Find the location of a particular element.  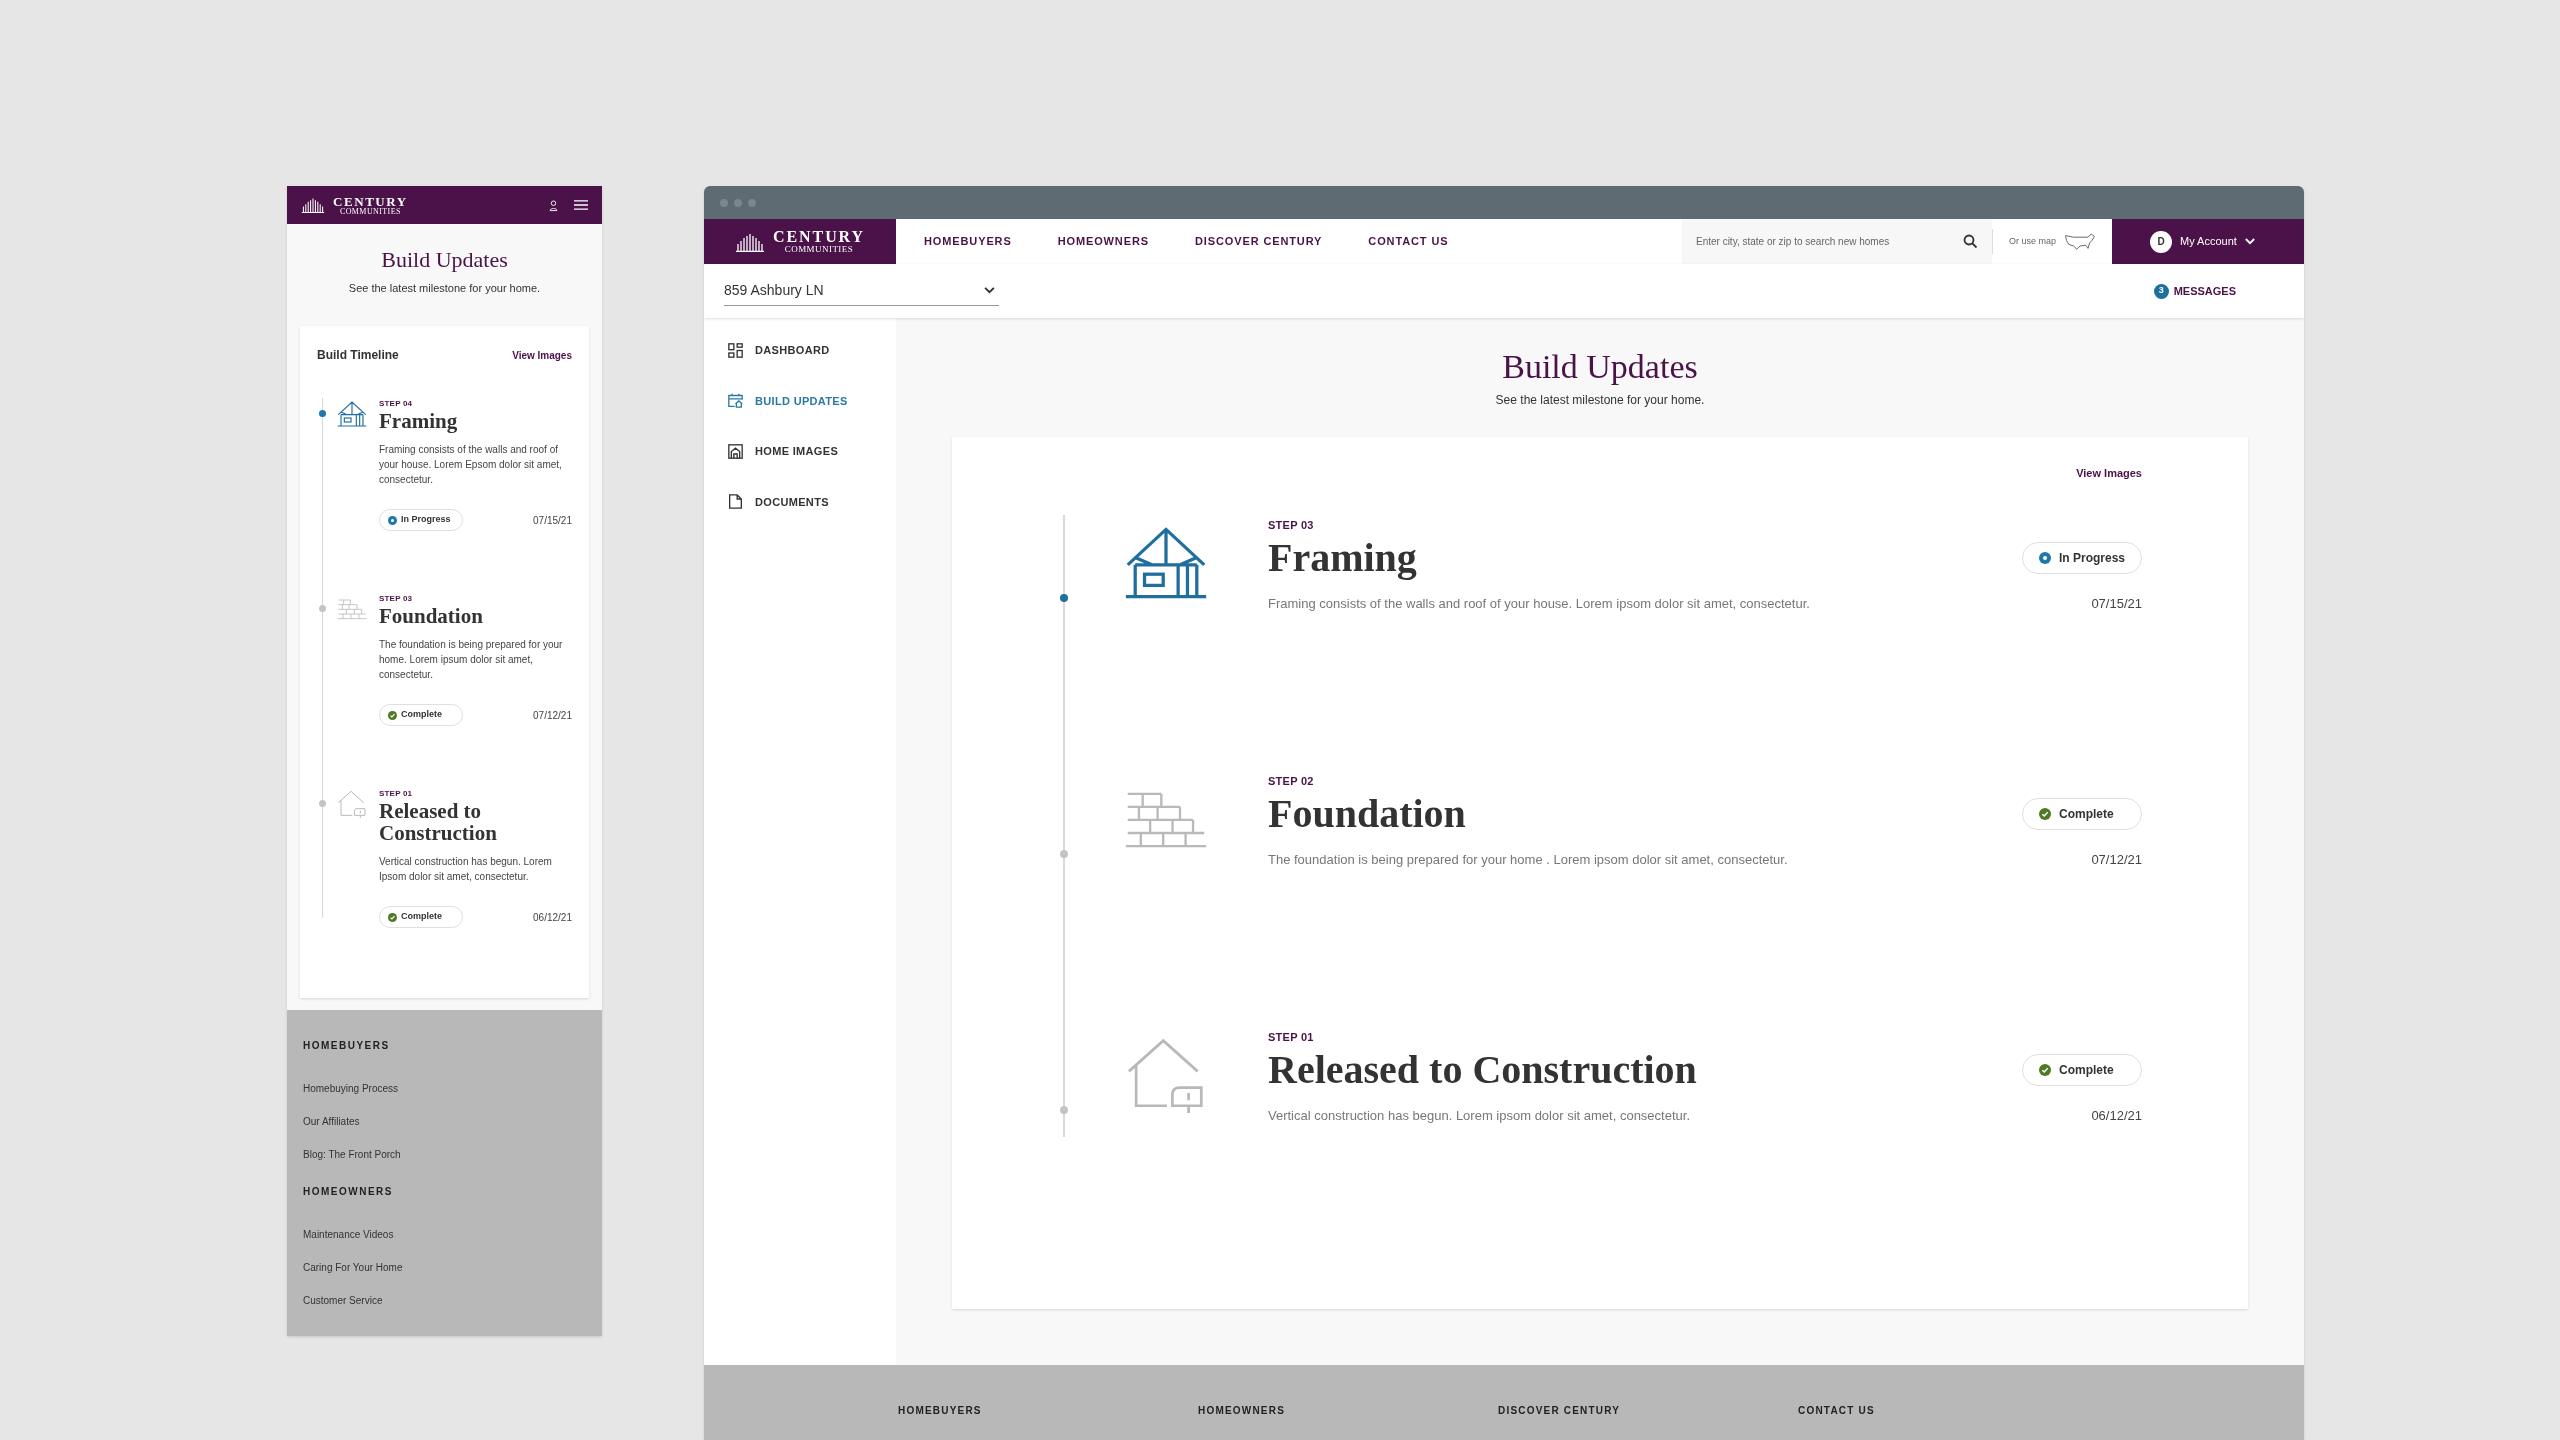

menu-icon is located at coordinates (581, 205).